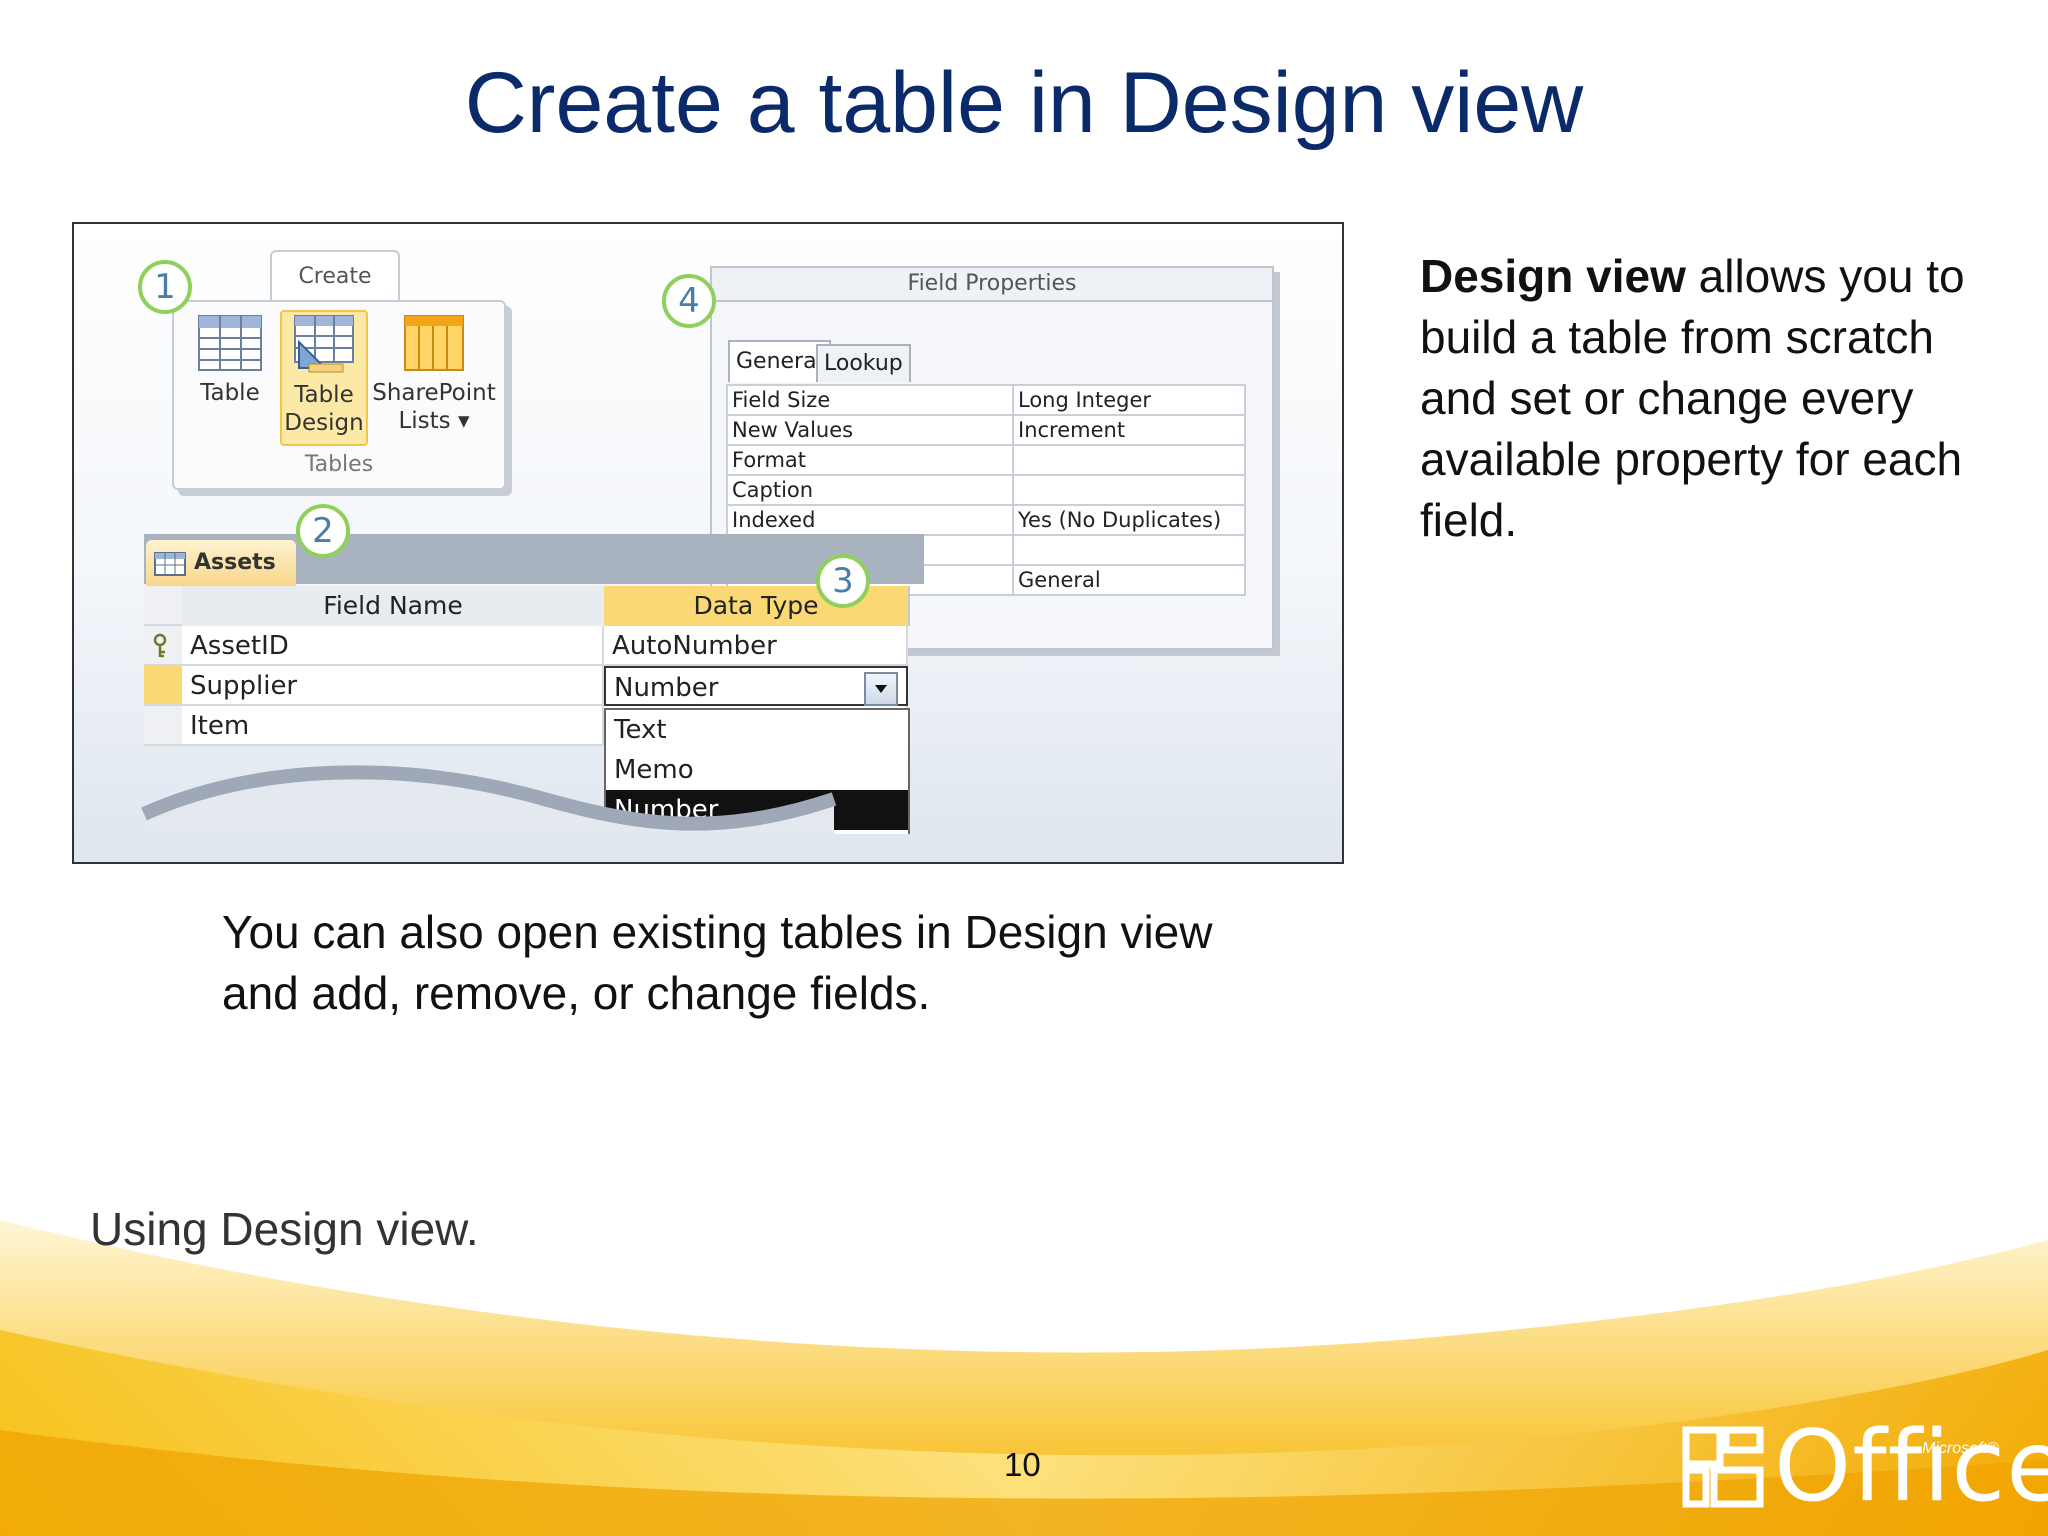 This screenshot has width=2048, height=1536. I want to click on field-name-cell: Item, so click(393, 726).